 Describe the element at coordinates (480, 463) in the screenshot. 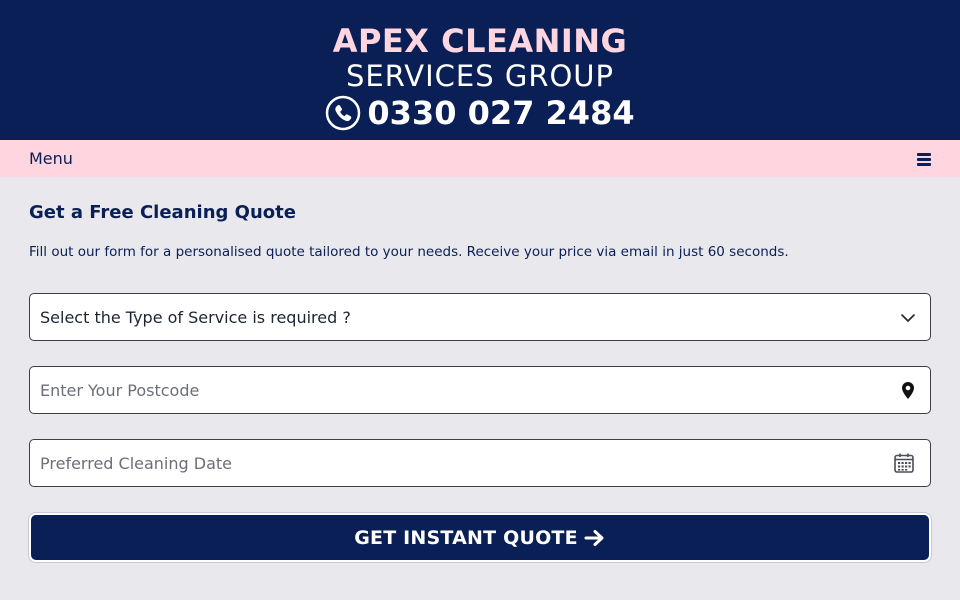

I see `date-input: Preferred Cleaning Date` at that location.